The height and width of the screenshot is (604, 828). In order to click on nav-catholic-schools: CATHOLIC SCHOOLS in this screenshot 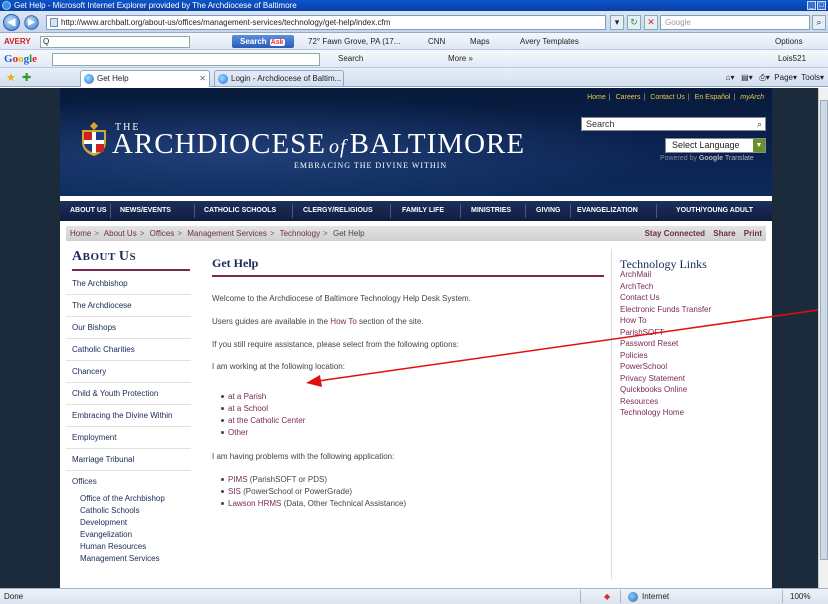, I will do `click(240, 211)`.